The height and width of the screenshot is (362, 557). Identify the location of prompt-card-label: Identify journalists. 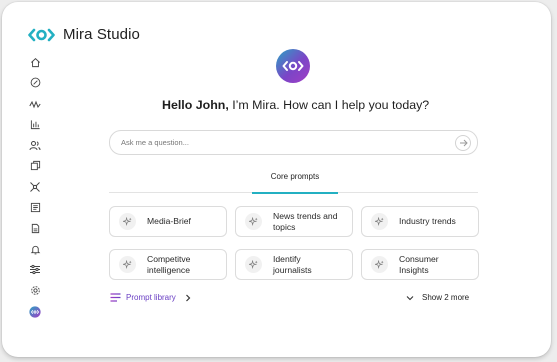
(292, 264).